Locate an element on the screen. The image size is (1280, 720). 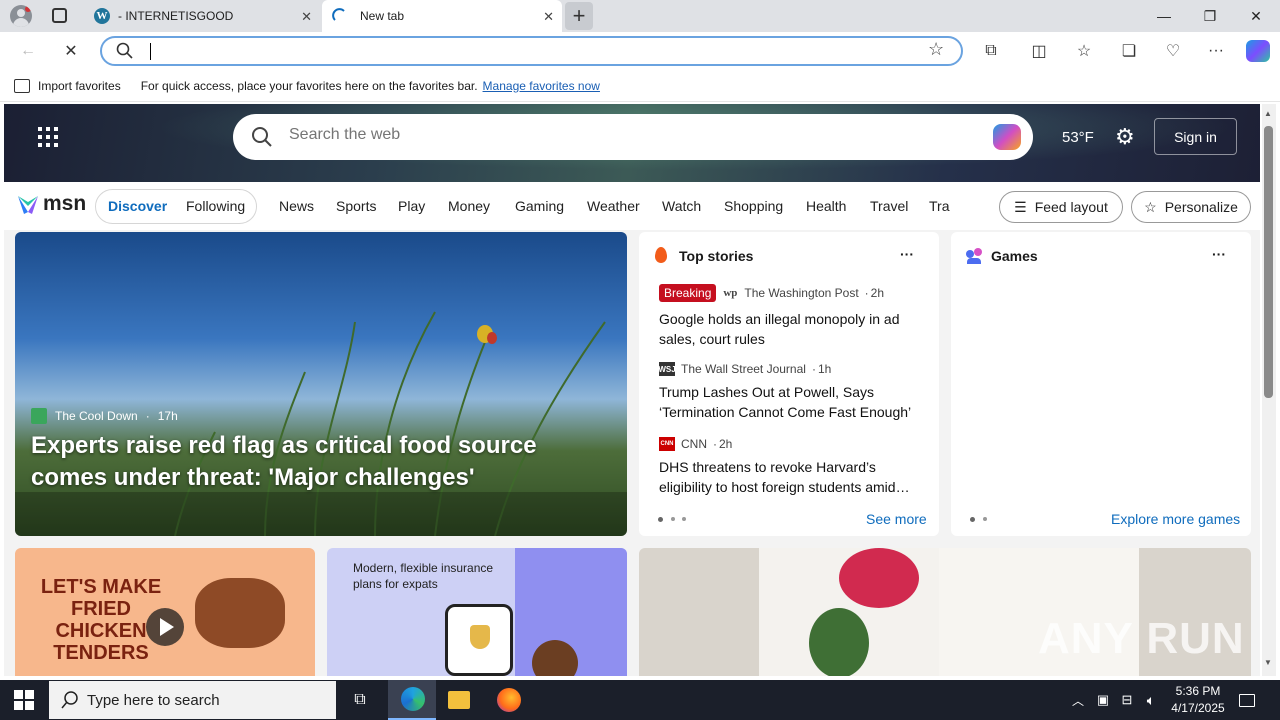
copilot-search-icon is located at coordinates (1007, 137).